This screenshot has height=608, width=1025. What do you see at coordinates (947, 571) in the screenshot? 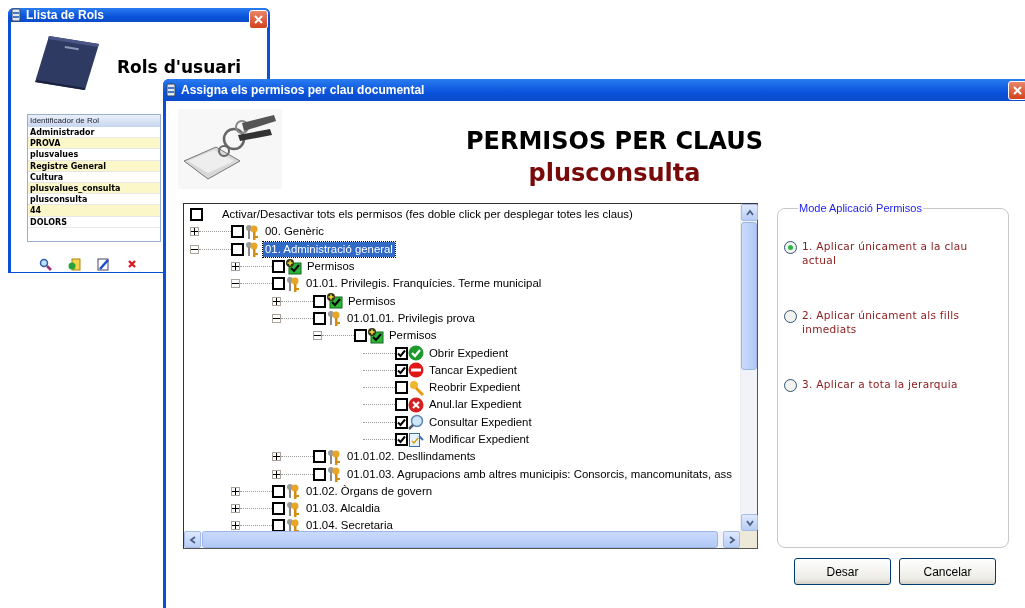
I see `dialog-button: Cancelar` at bounding box center [947, 571].